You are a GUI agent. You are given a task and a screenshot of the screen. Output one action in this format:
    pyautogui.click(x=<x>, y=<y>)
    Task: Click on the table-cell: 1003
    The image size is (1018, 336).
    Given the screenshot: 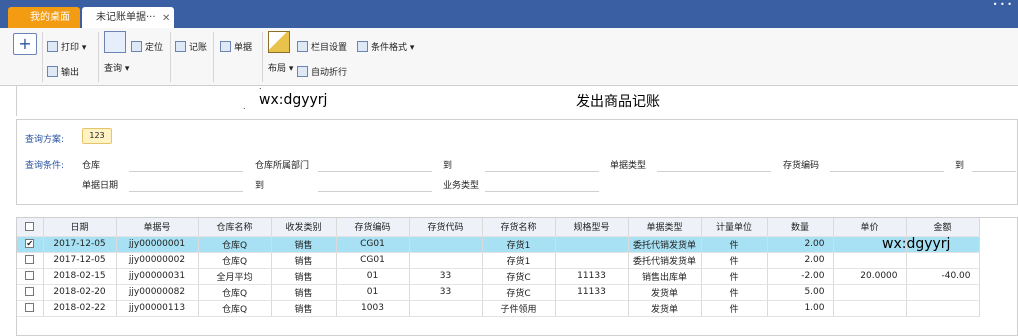 What is the action you would take?
    pyautogui.click(x=373, y=308)
    